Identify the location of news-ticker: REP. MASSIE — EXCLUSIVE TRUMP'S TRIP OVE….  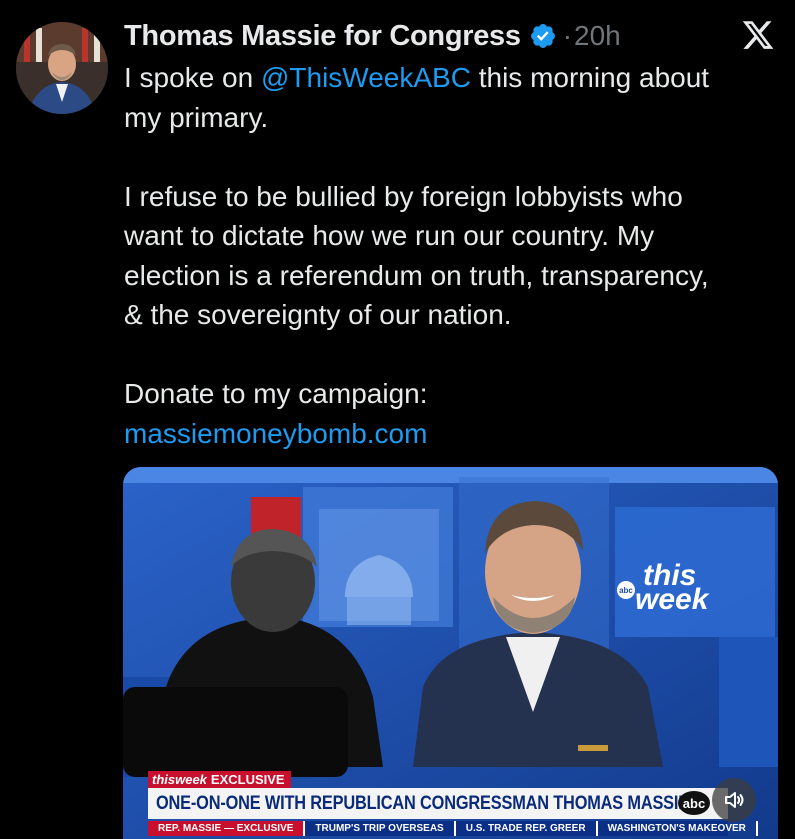
(453, 828).